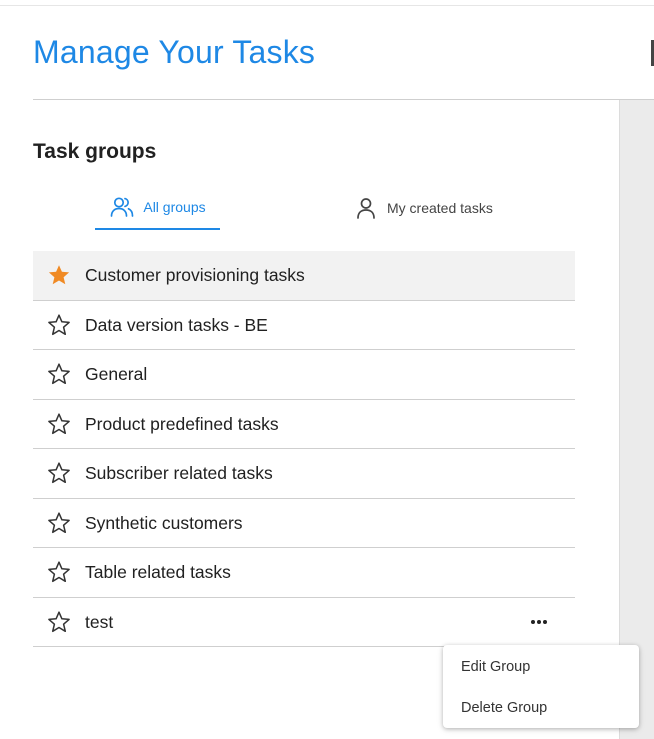  What do you see at coordinates (164, 522) in the screenshot?
I see `group-name: Synthetic customers` at bounding box center [164, 522].